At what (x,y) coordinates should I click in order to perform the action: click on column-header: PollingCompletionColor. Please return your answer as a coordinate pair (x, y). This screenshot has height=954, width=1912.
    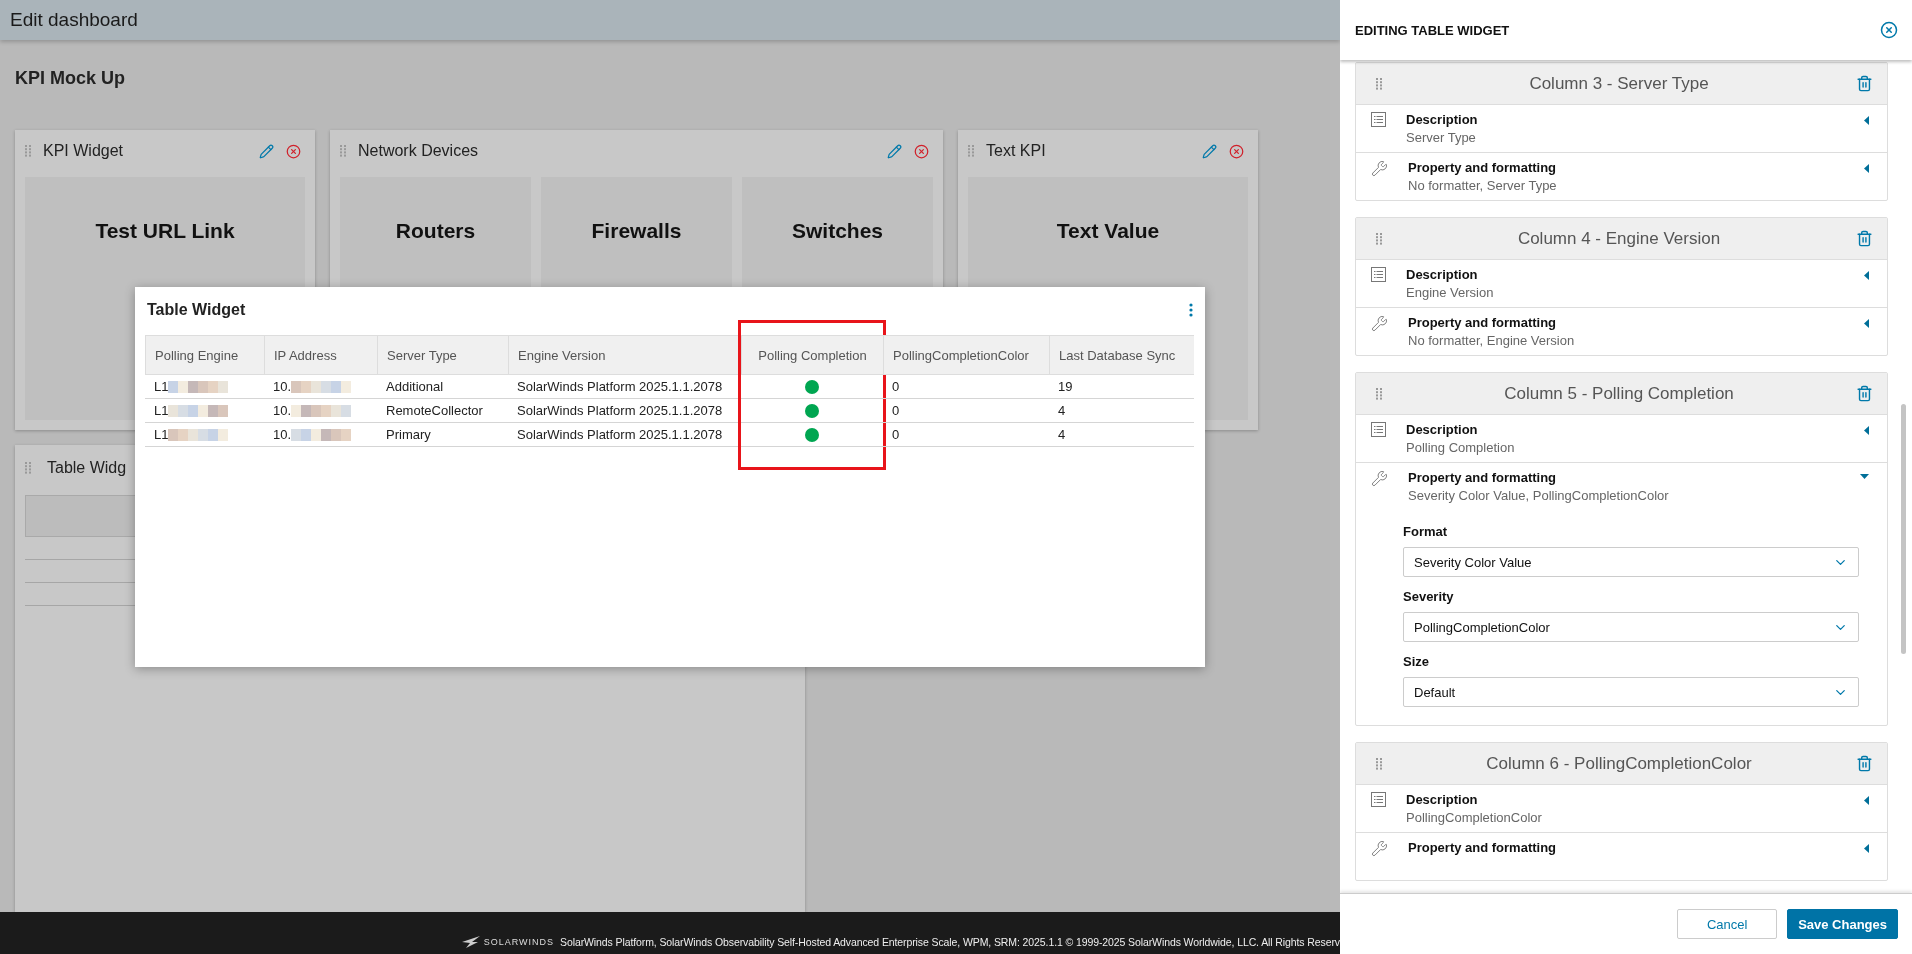
    Looking at the image, I should click on (966, 355).